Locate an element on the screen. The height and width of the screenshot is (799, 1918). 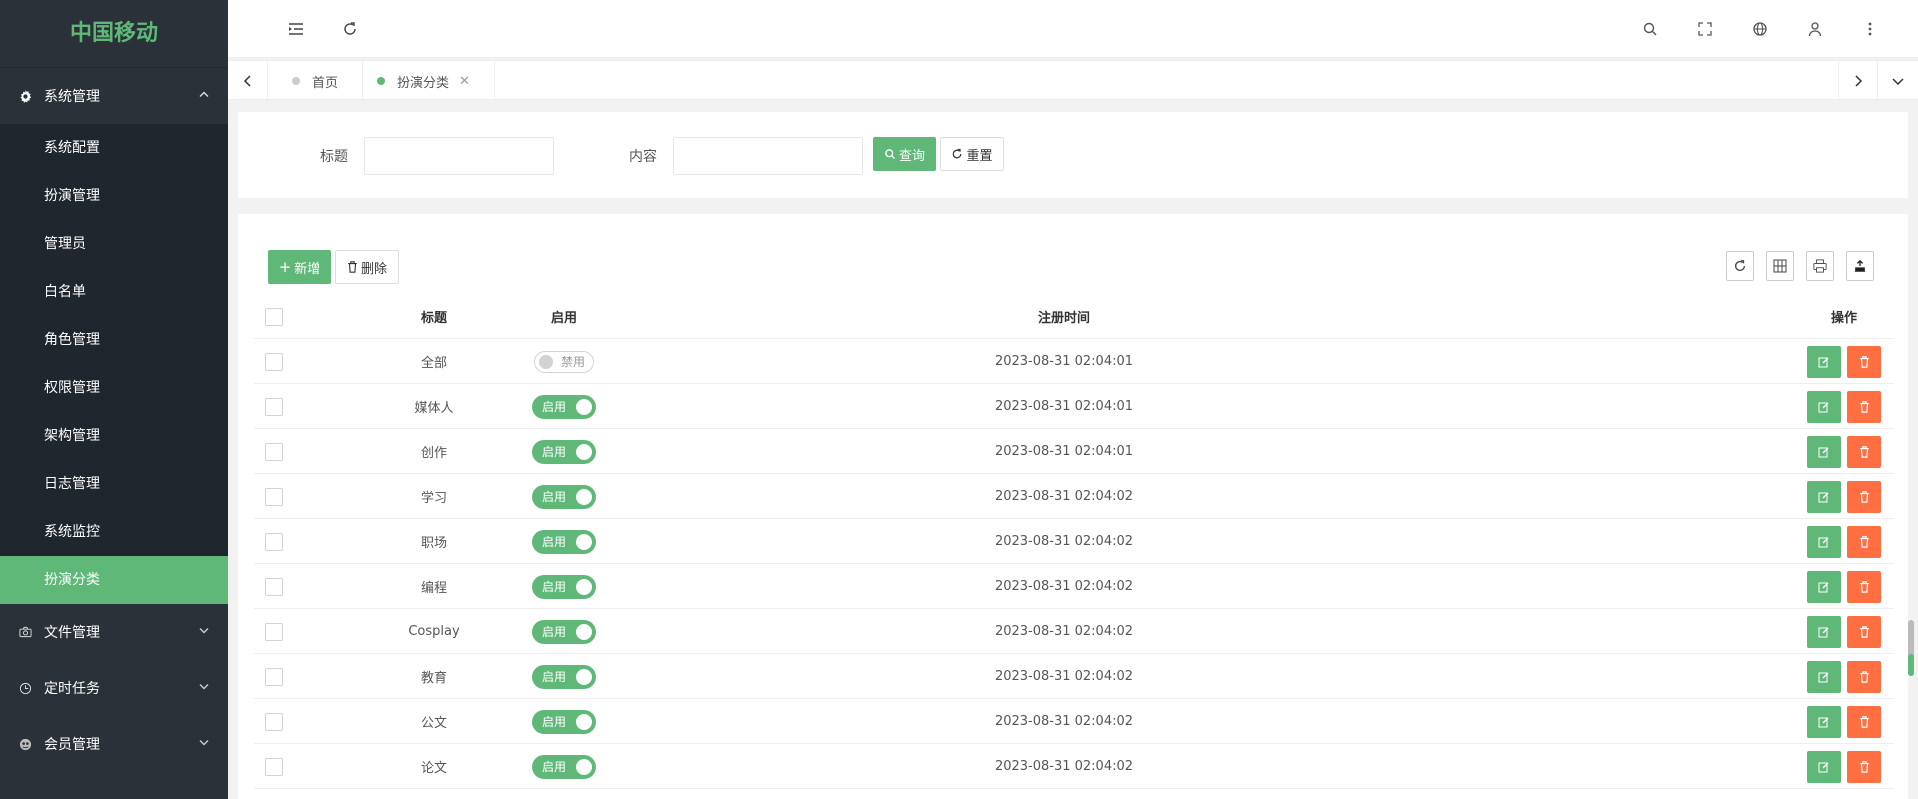
user-icon is located at coordinates (1815, 29).